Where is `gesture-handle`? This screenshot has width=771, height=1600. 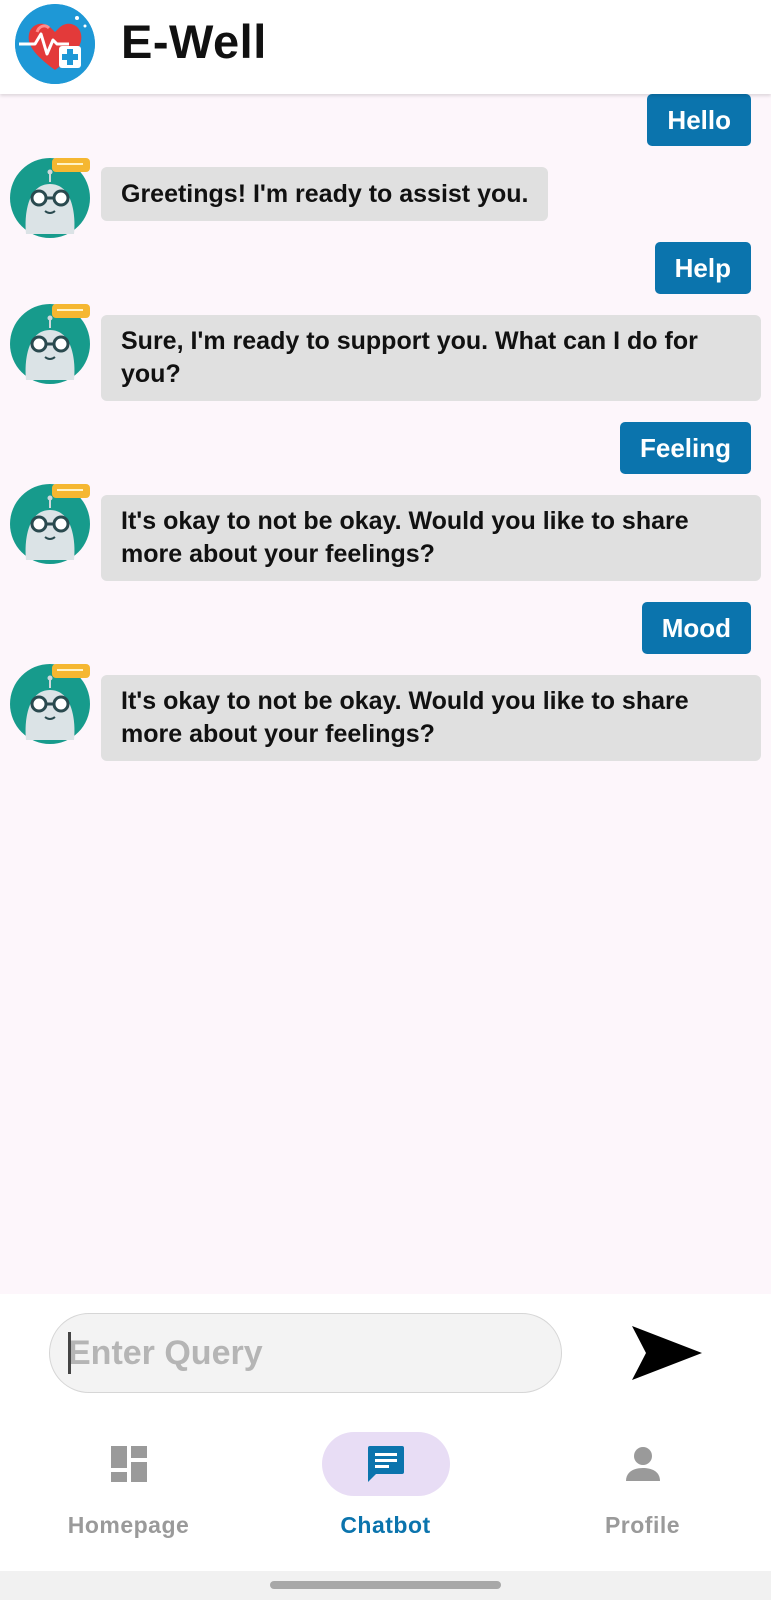 gesture-handle is located at coordinates (385, 1585).